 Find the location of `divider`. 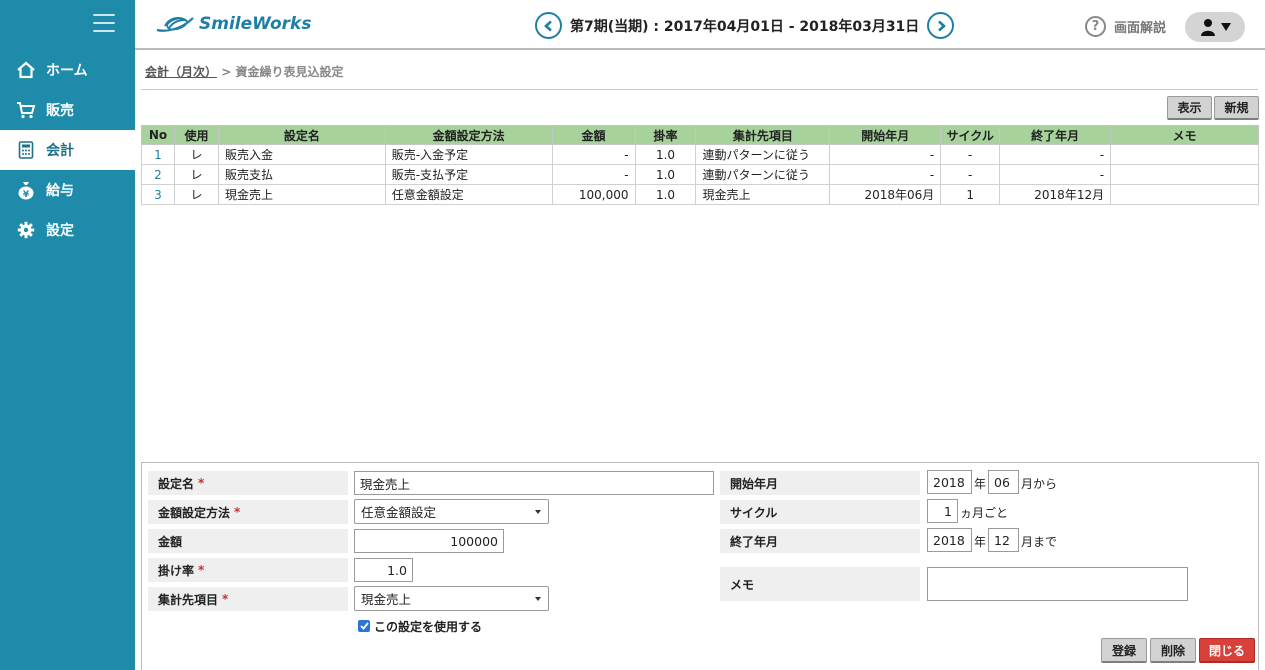

divider is located at coordinates (699, 89).